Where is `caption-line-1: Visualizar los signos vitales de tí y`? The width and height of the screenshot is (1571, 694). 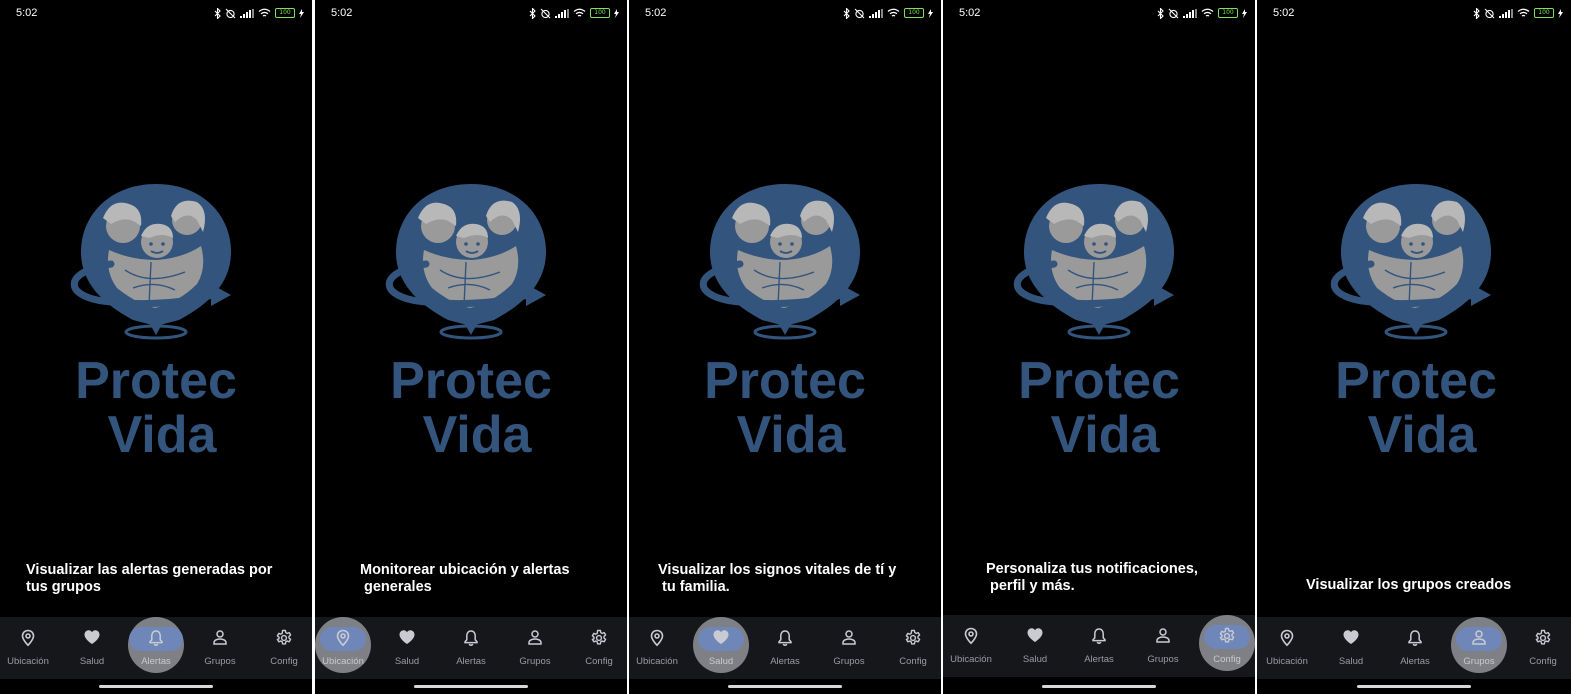 caption-line-1: Visualizar los signos vitales de tí y is located at coordinates (777, 570).